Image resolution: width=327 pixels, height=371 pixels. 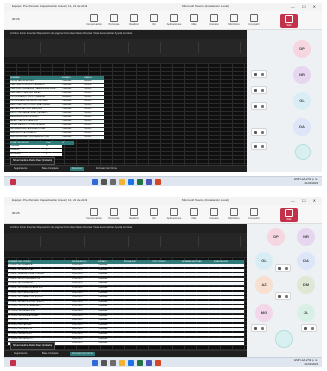 What do you see at coordinates (36, 105) in the screenshot?
I see `cell-name: MARCO ANTONIO LÓPEZ PEÑA CUEVAS` at bounding box center [36, 105].